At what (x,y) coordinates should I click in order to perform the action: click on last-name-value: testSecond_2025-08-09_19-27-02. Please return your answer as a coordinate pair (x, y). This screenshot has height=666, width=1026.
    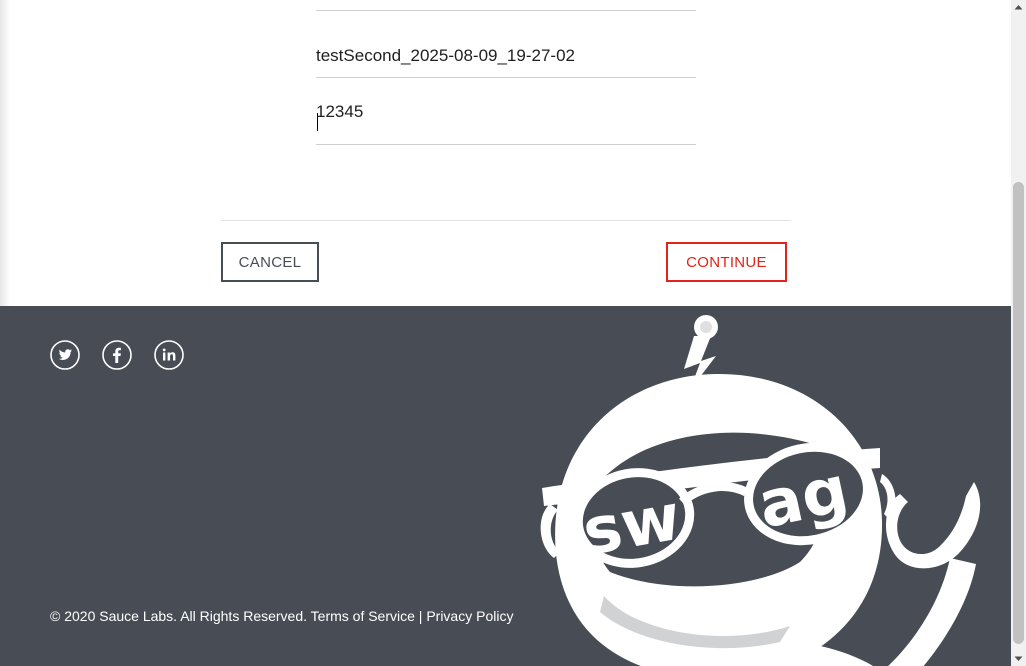
    Looking at the image, I should click on (445, 55).